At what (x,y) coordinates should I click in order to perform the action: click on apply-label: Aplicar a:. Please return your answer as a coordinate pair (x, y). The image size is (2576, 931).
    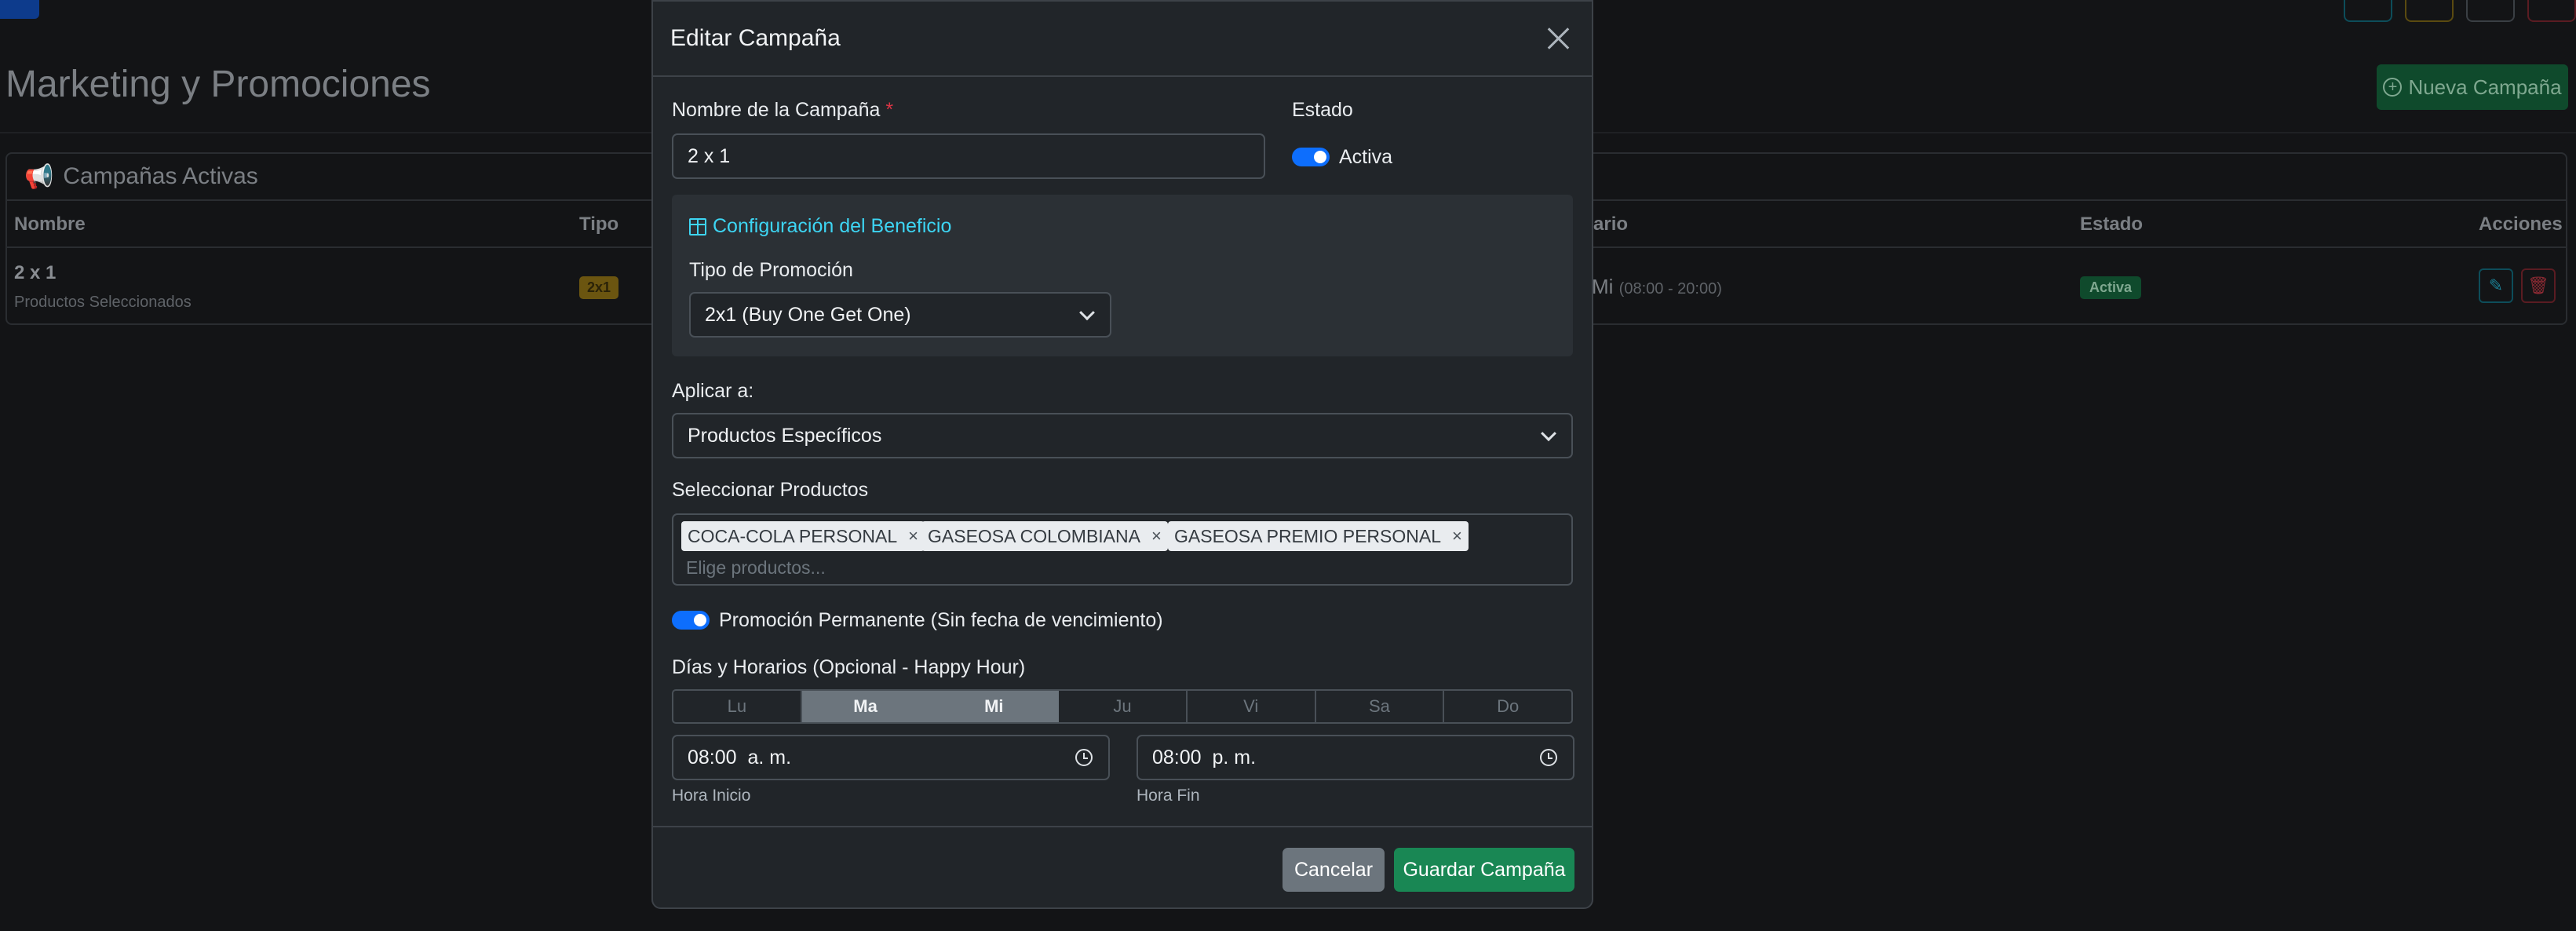
    Looking at the image, I should click on (713, 391).